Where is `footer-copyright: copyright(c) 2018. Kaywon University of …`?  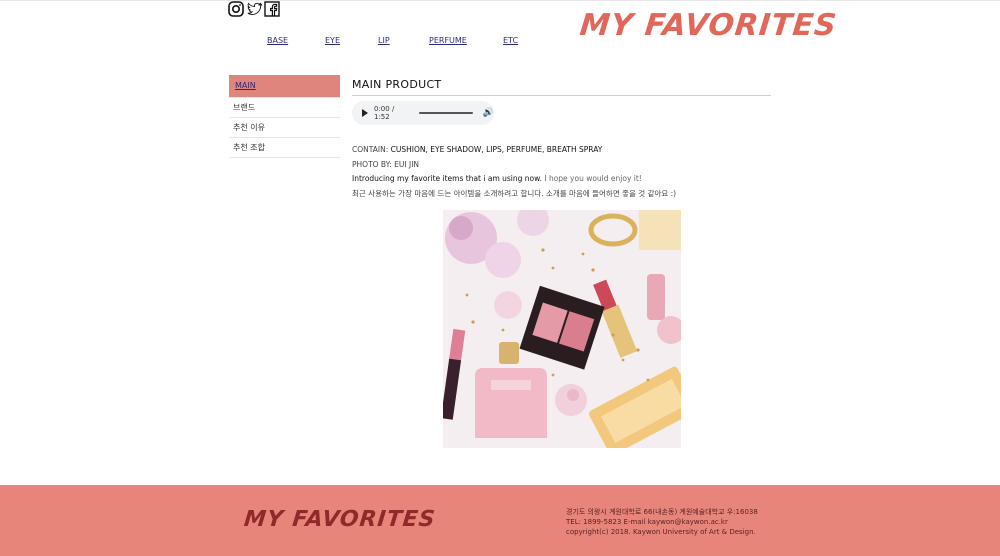
footer-copyright: copyright(c) 2018. Kaywon University of … is located at coordinates (661, 532).